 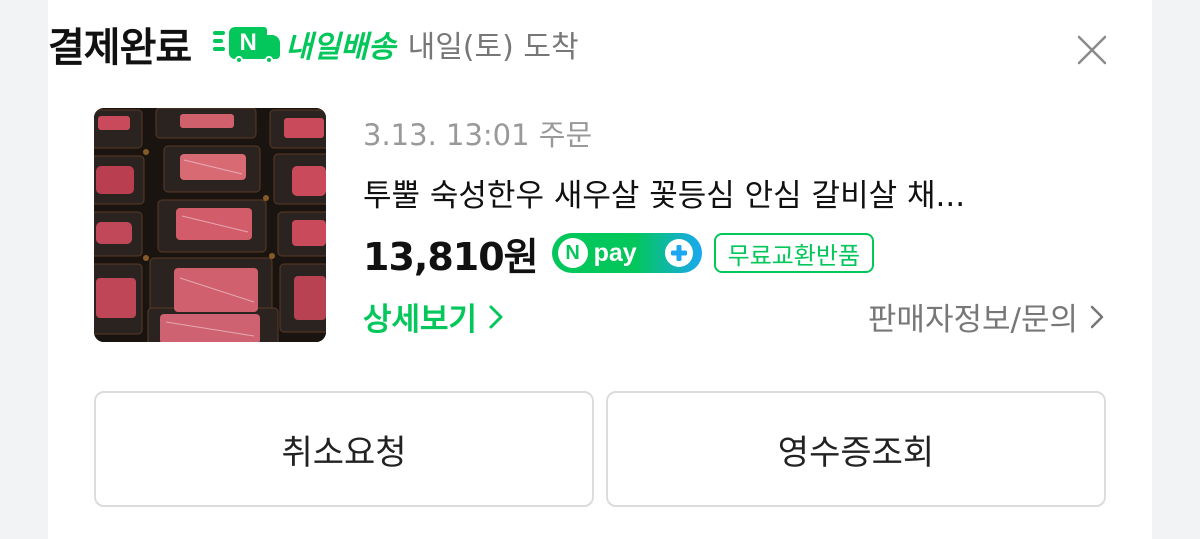 I want to click on close-icon, so click(x=1092, y=50).